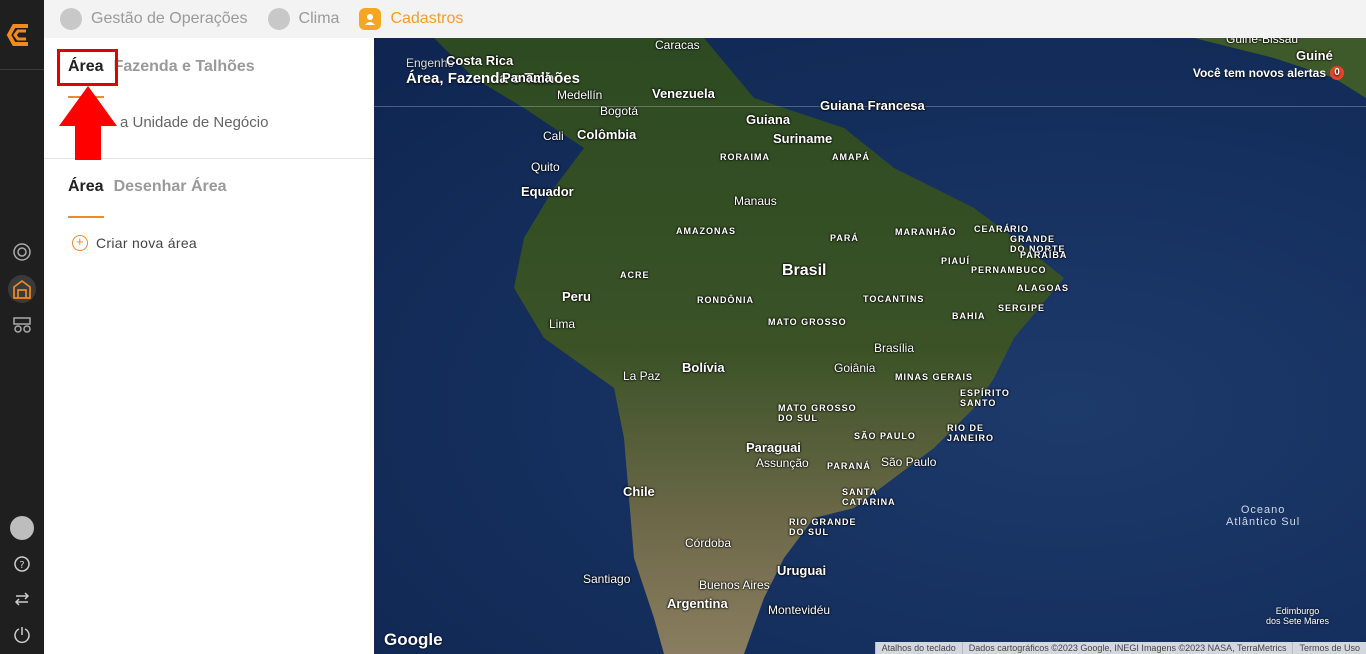  I want to click on map-label: Suriname, so click(803, 138).